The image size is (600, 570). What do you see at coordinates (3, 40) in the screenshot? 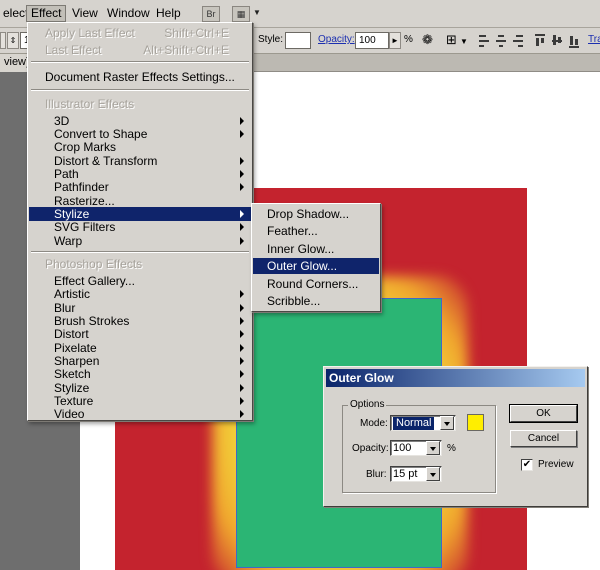
I see `stroke-weight-spinner-icon` at bounding box center [3, 40].